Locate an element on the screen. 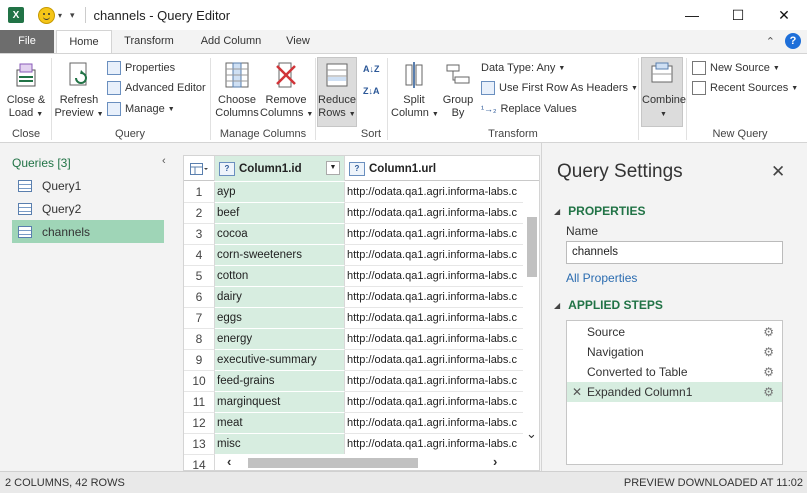 The height and width of the screenshot is (493, 807). reduce-rows-button: Reduce Rows ▼ is located at coordinates (337, 92).